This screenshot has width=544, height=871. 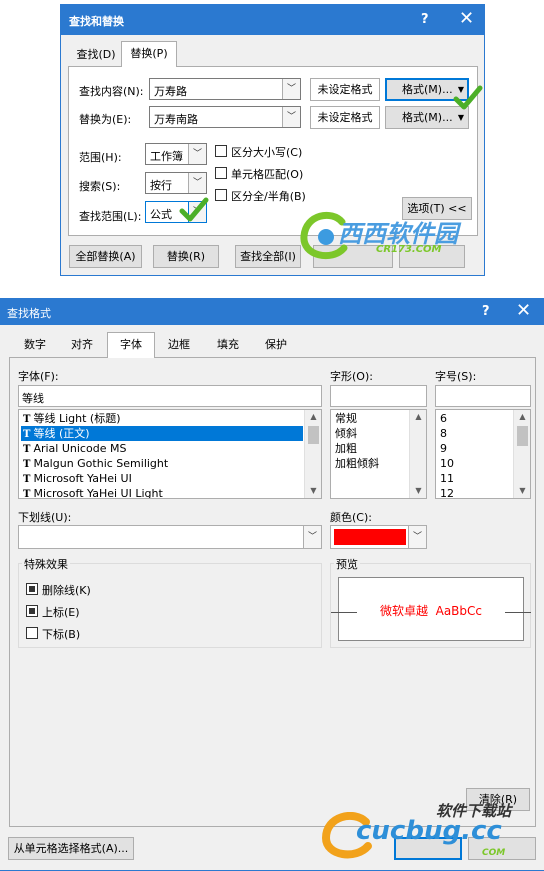 I want to click on font-name: 等线 Light (标题), so click(x=77, y=418).